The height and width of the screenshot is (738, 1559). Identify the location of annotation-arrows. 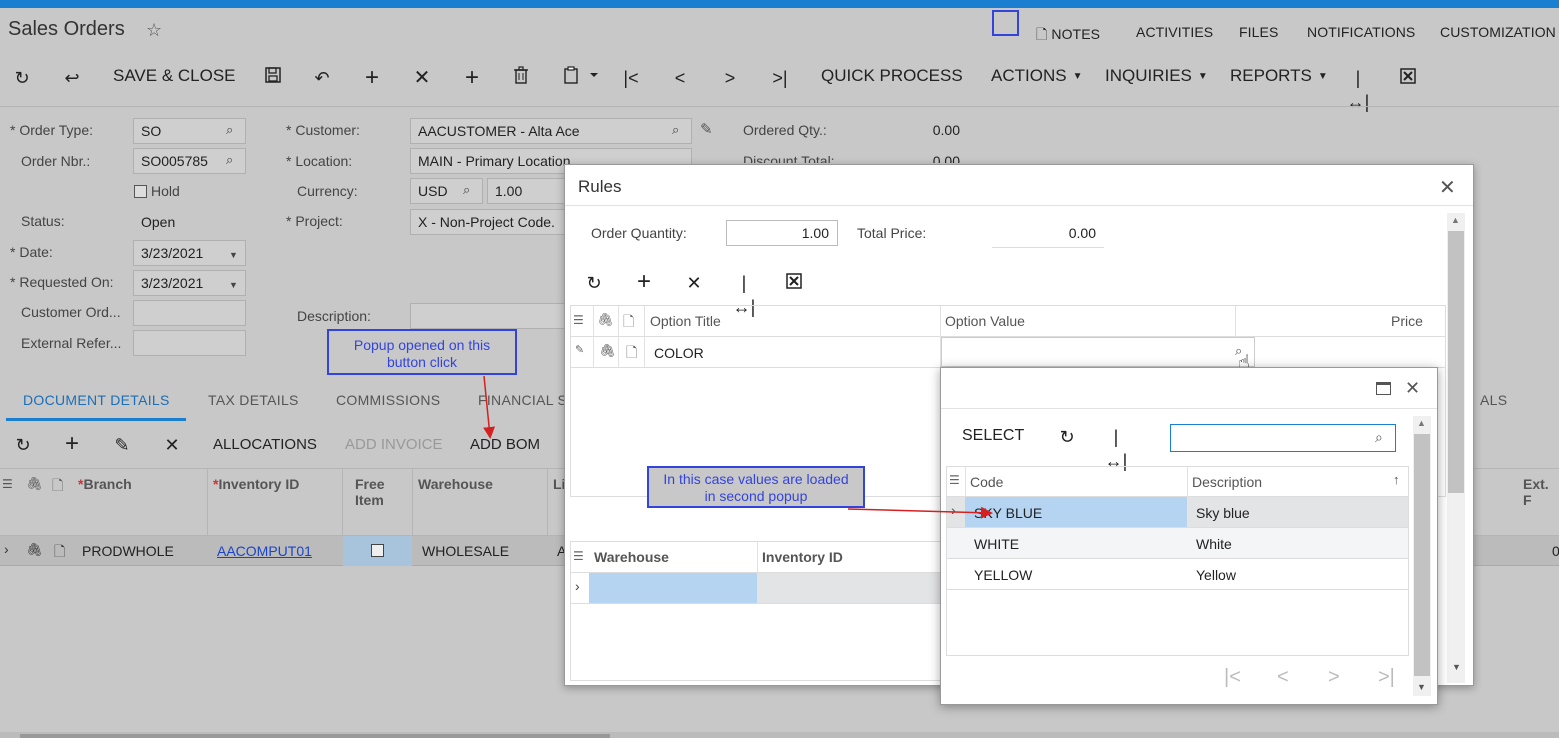
(738, 447).